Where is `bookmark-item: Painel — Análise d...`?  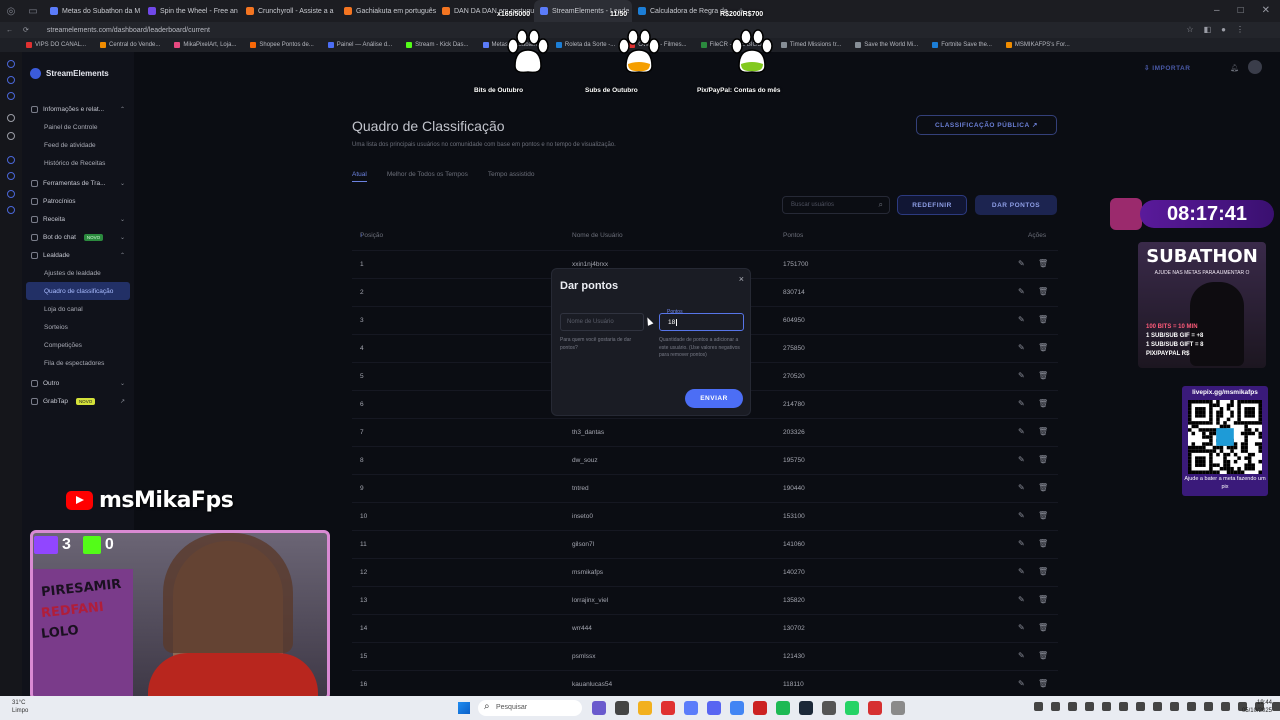
bookmark-item: Painel — Análise d... is located at coordinates (359, 45).